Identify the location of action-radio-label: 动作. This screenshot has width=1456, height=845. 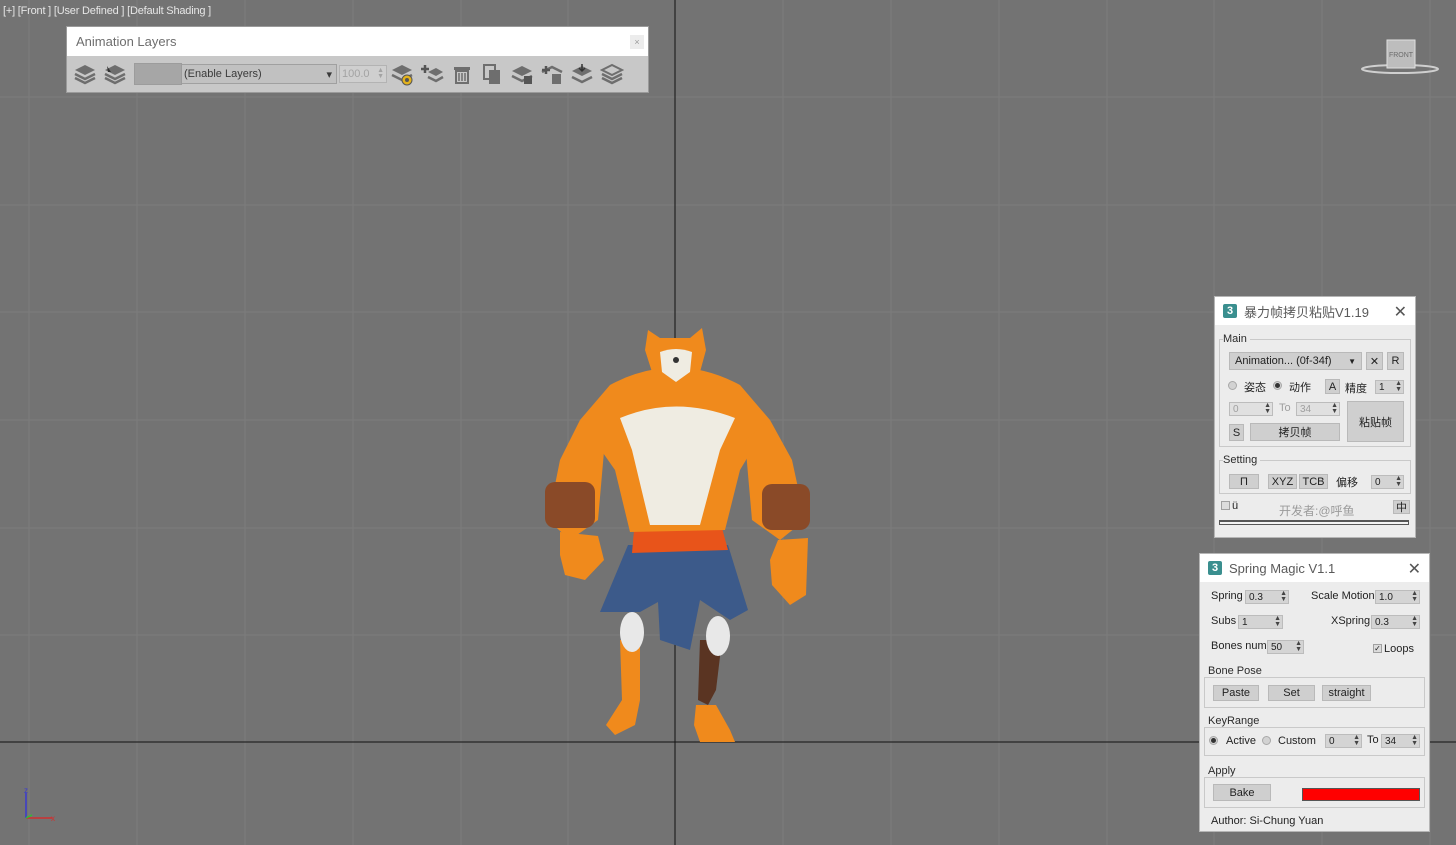
(1300, 388).